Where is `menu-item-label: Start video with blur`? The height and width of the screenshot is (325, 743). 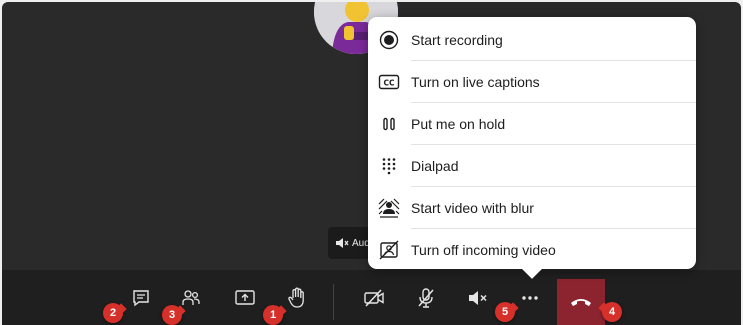 menu-item-label: Start video with blur is located at coordinates (472, 208).